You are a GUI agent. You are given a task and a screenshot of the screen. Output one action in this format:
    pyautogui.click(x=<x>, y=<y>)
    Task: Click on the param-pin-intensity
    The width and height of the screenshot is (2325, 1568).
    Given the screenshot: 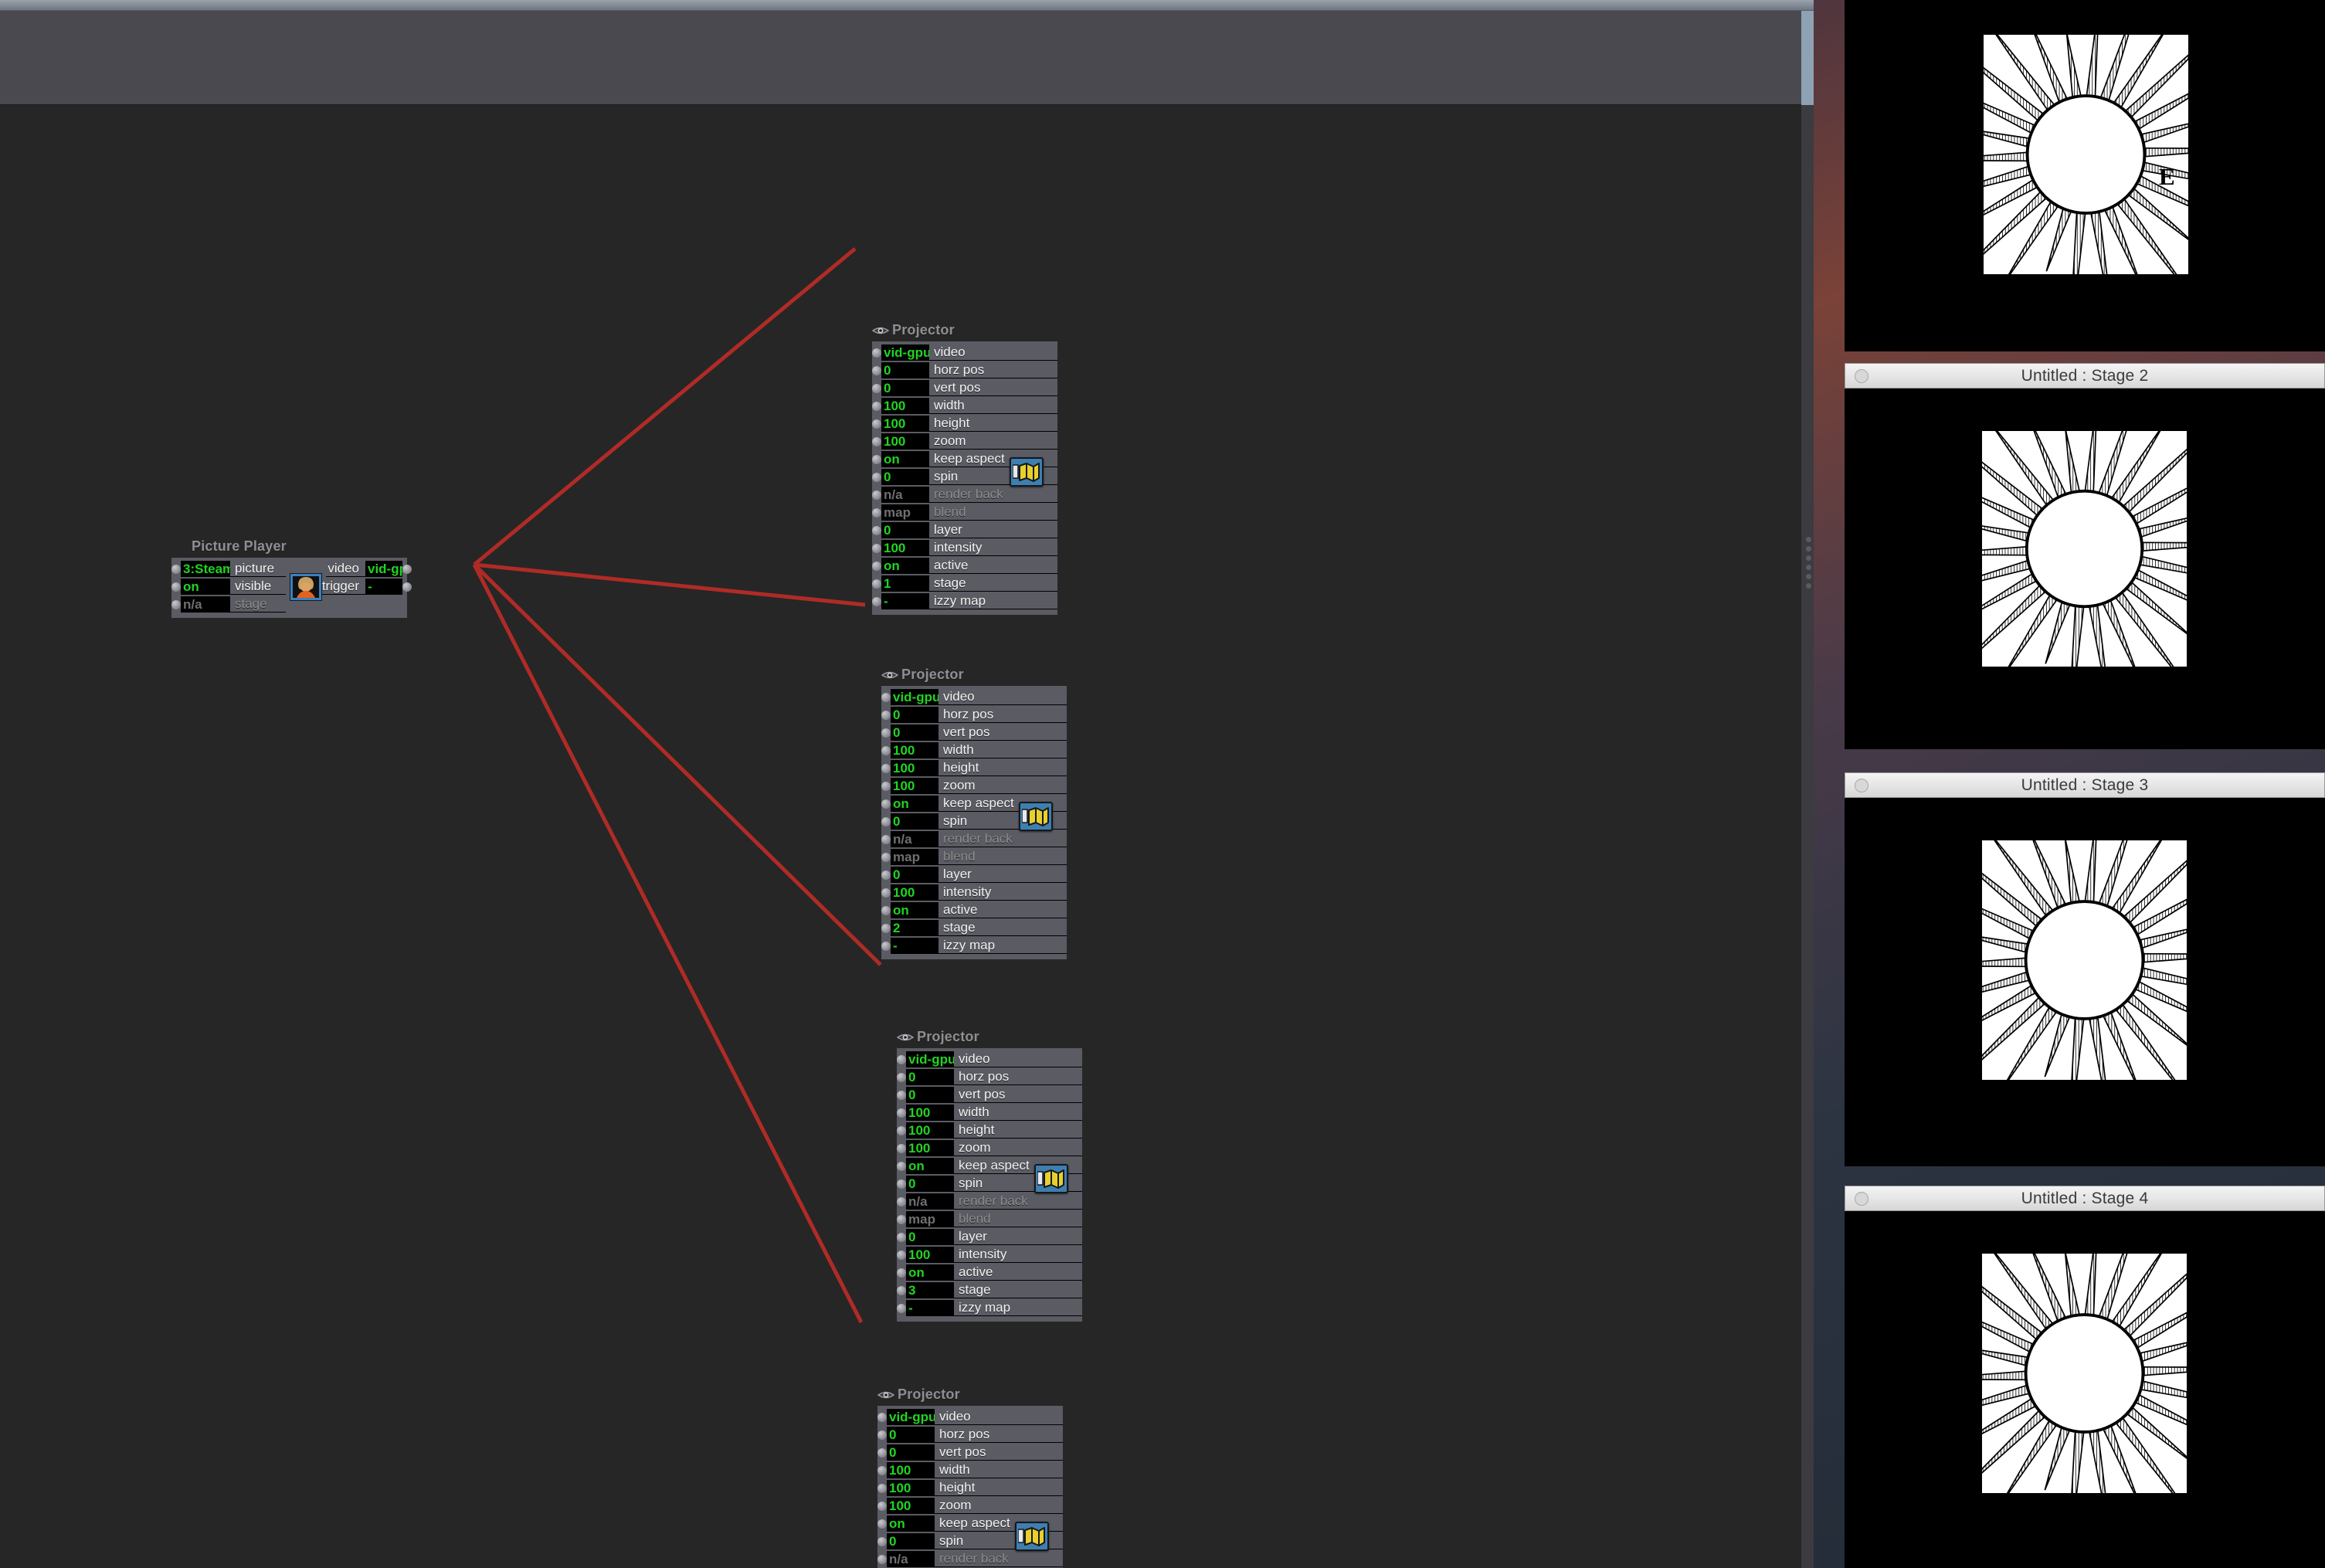 What is the action you would take?
    pyautogui.click(x=902, y=1255)
    